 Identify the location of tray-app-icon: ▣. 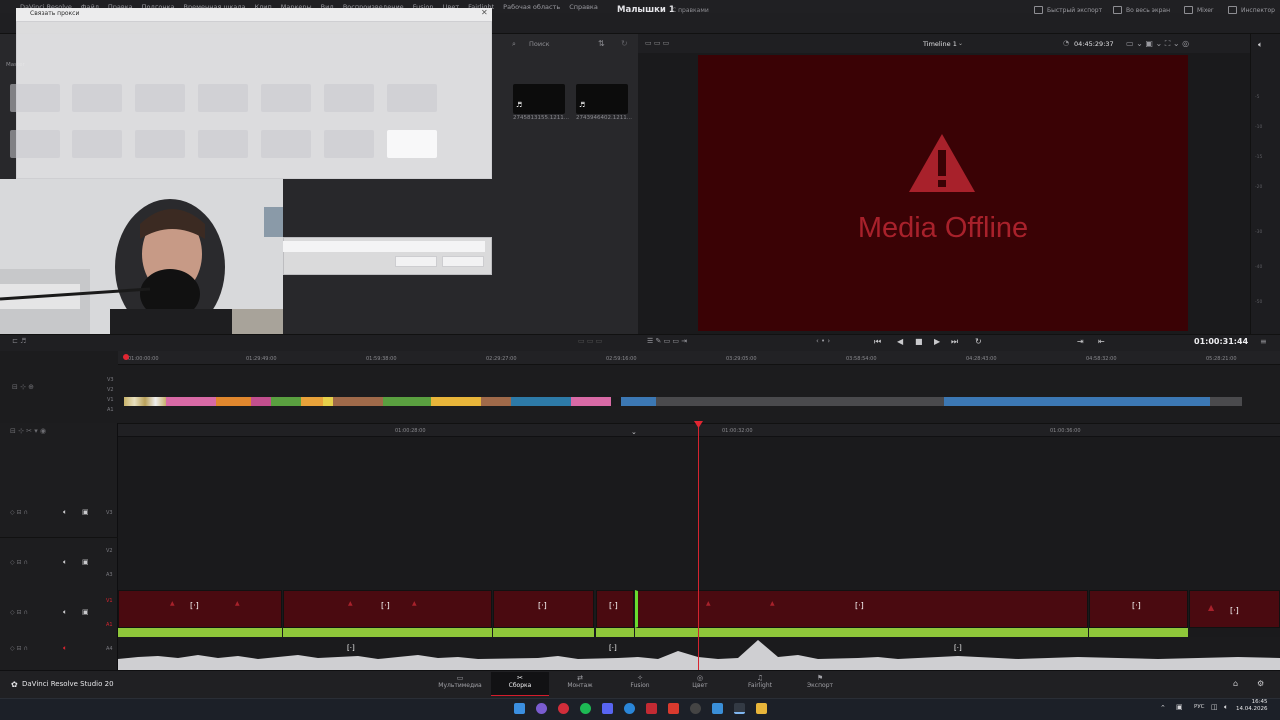
(1179, 707).